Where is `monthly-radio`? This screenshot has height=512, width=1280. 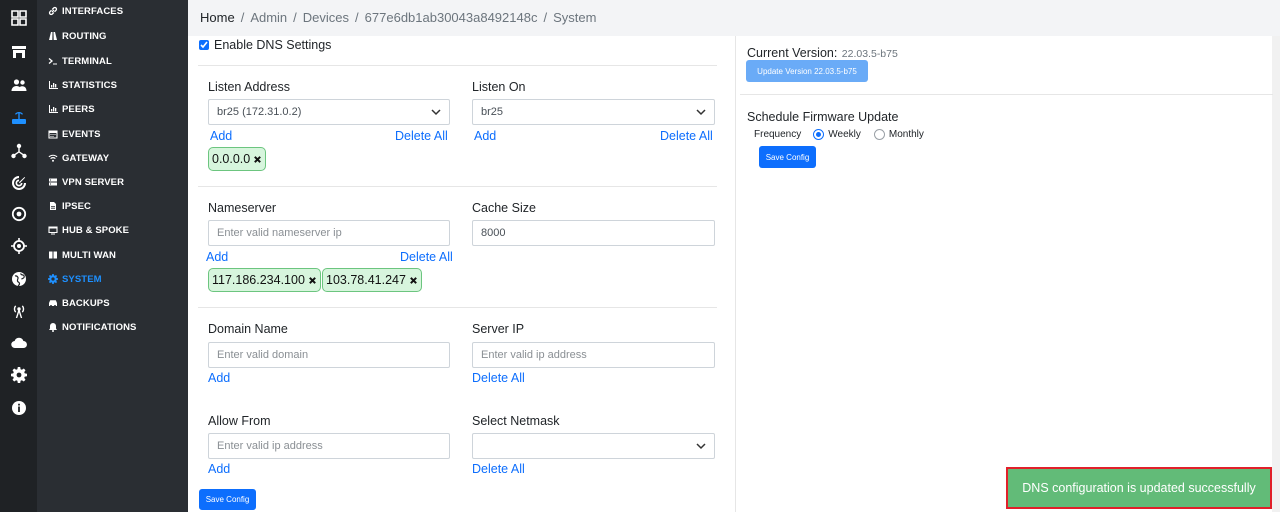 monthly-radio is located at coordinates (879, 134).